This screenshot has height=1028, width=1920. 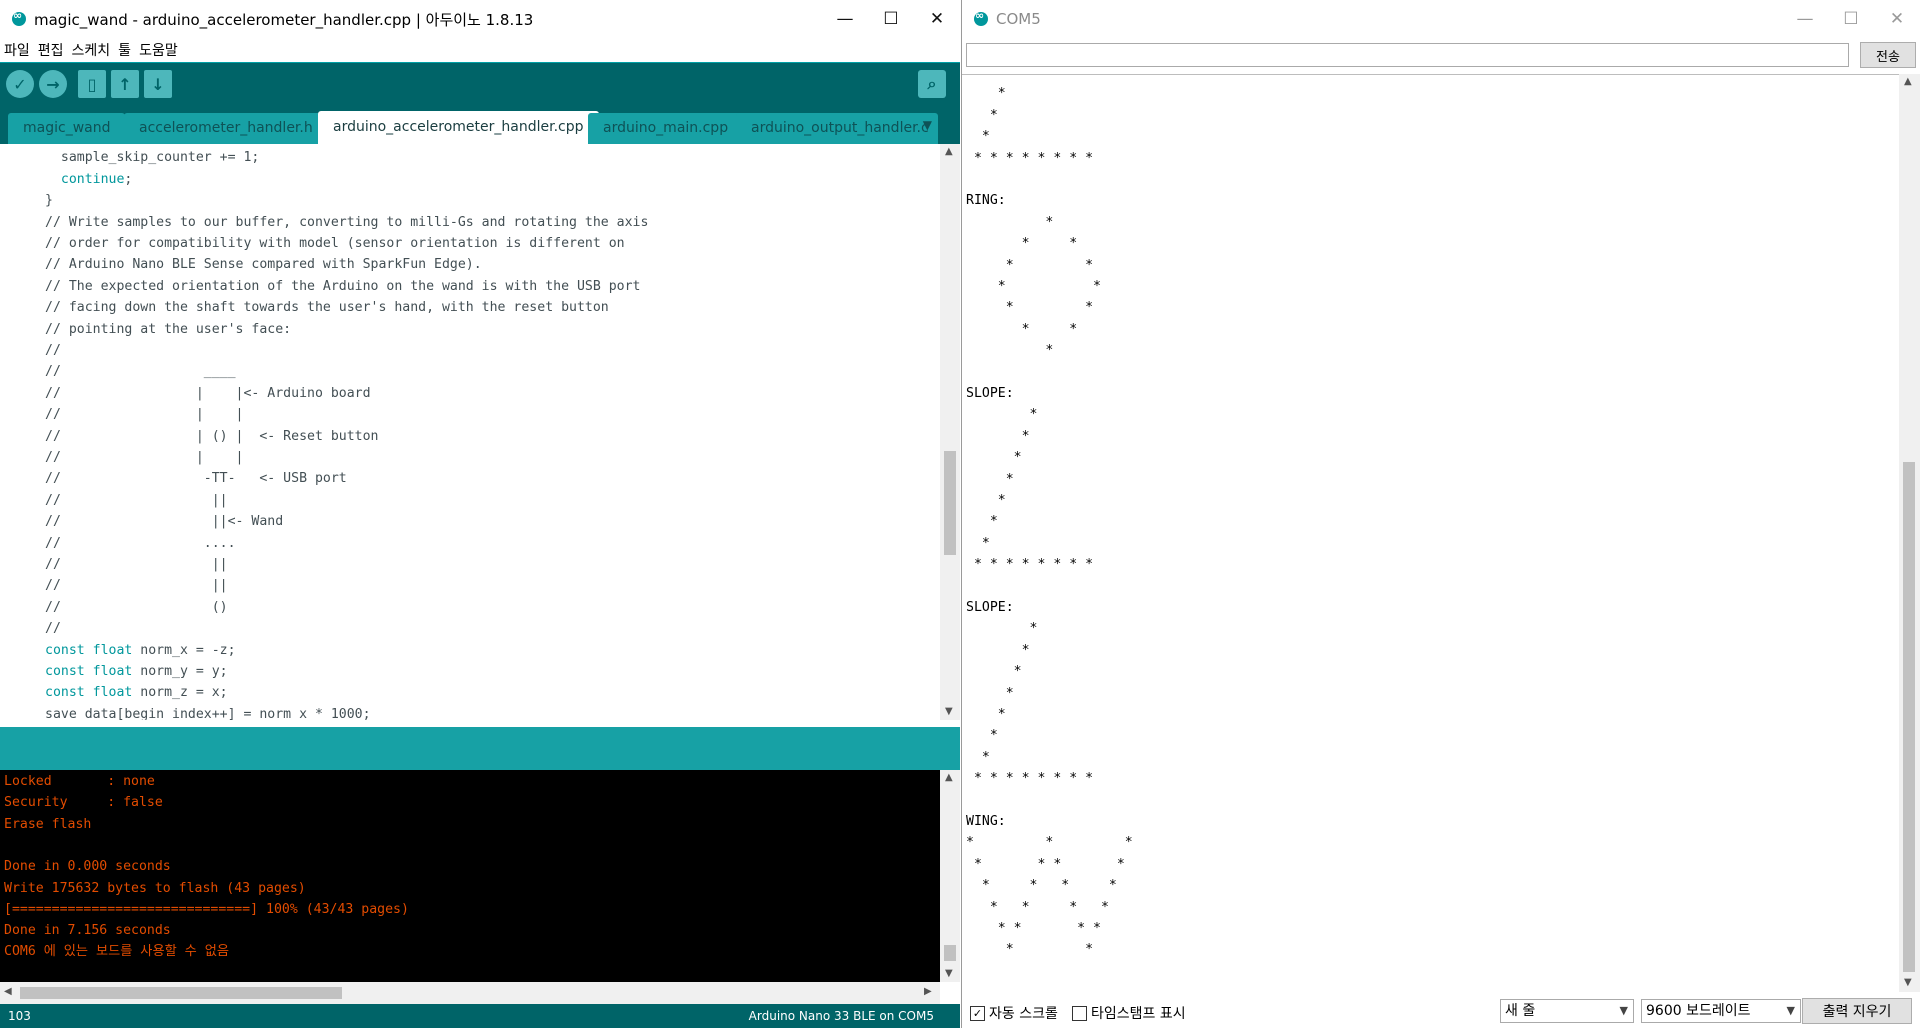 I want to click on code-line: // -TT- <- USB port, so click(x=196, y=479).